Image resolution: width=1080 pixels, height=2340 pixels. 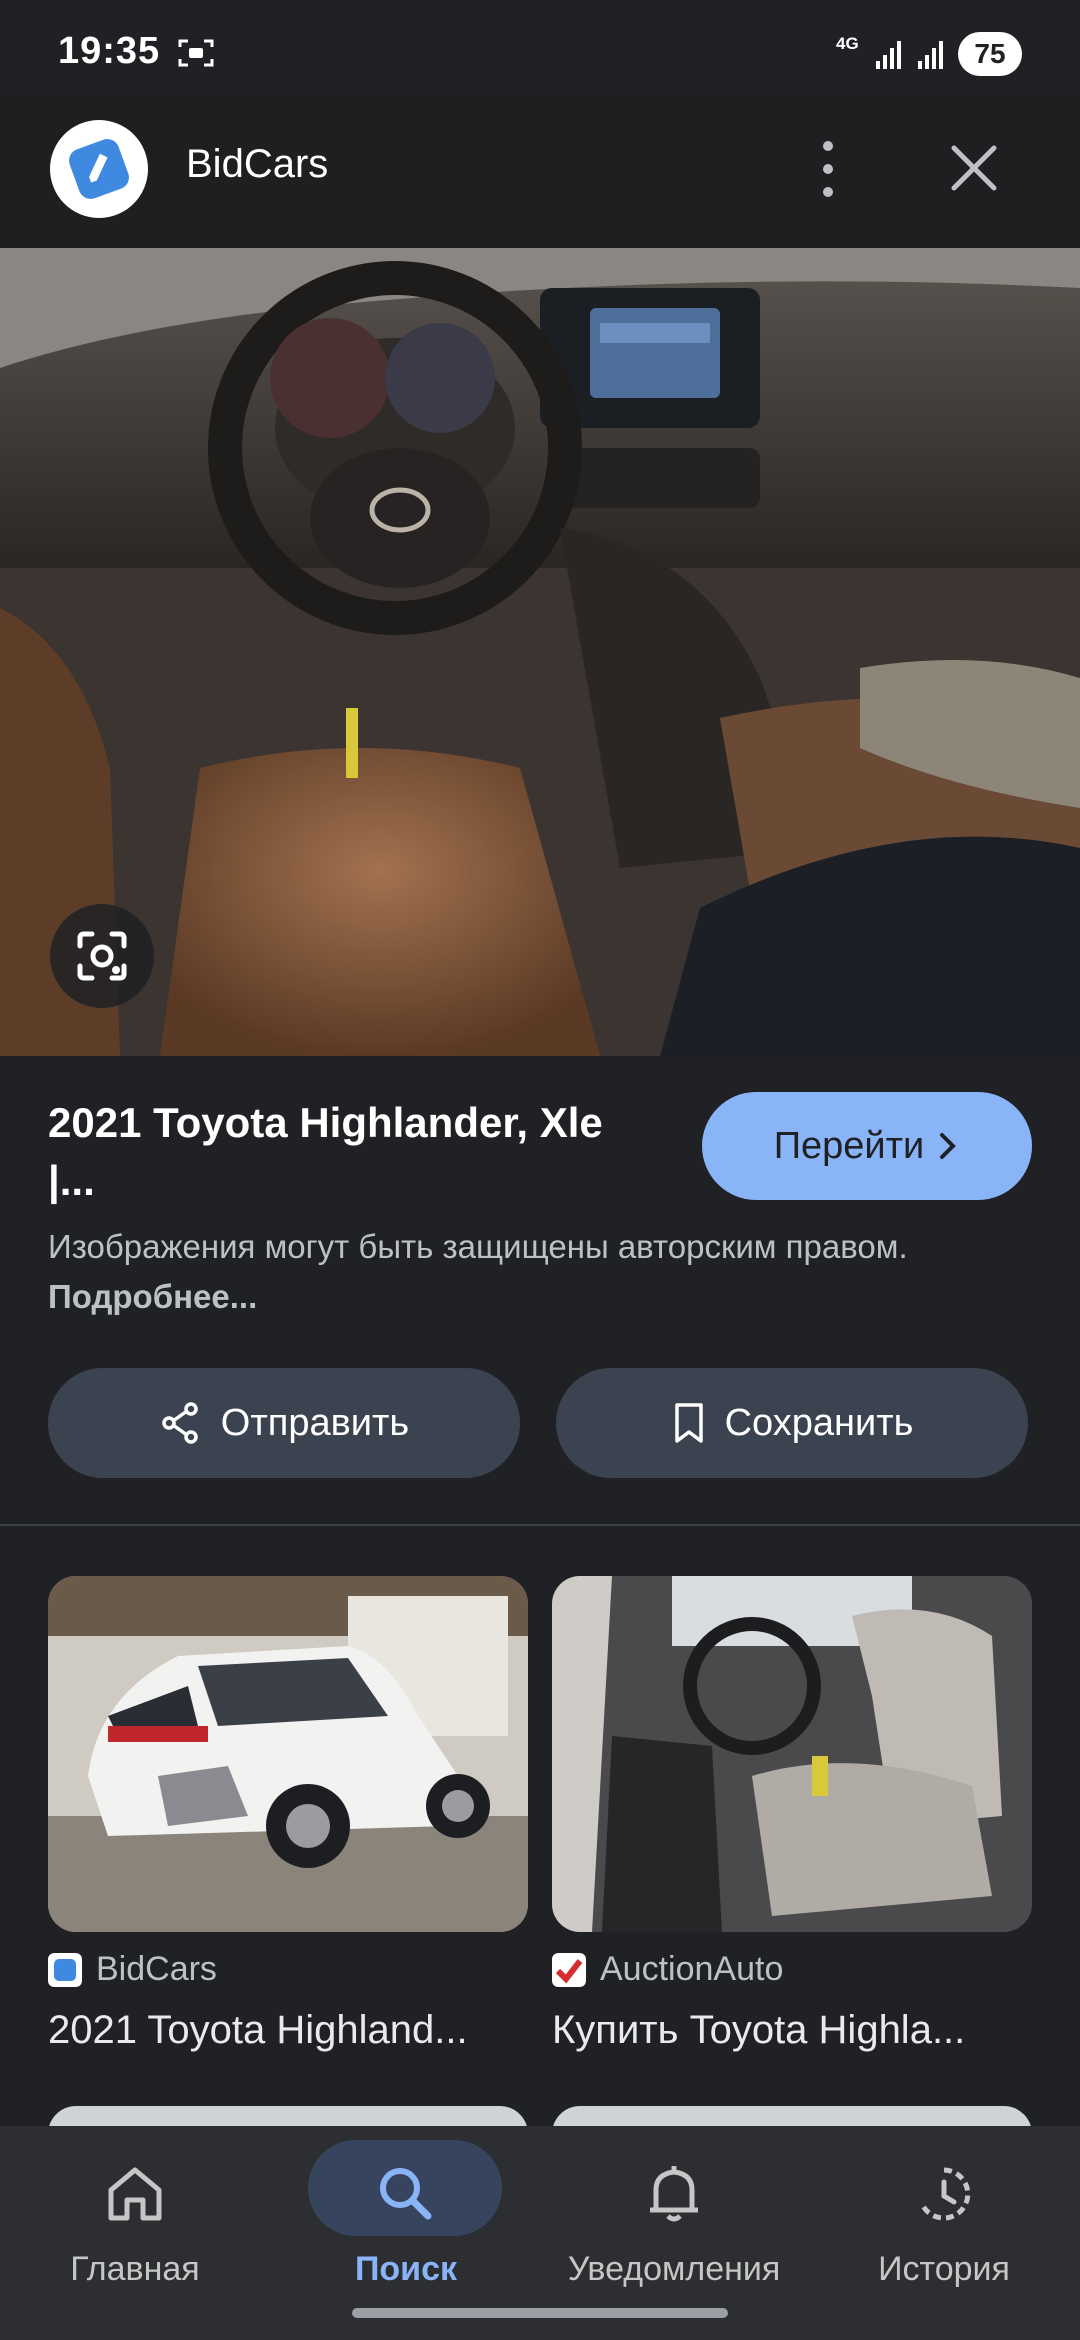 I want to click on nav-history: История, so click(x=944, y=2215).